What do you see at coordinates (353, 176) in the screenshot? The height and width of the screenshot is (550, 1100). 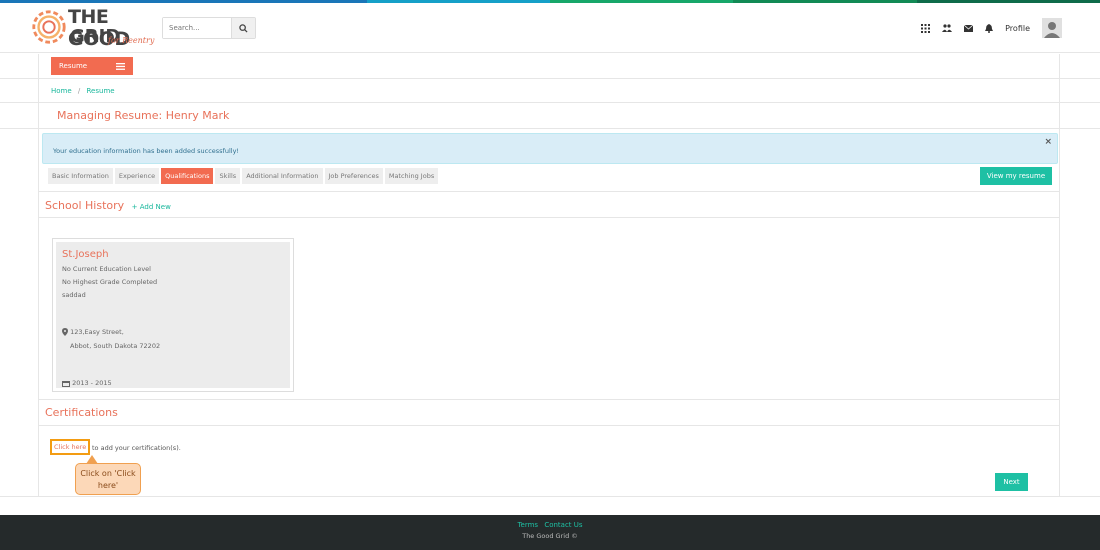 I see `tab-job-preferences: Job Preferences` at bounding box center [353, 176].